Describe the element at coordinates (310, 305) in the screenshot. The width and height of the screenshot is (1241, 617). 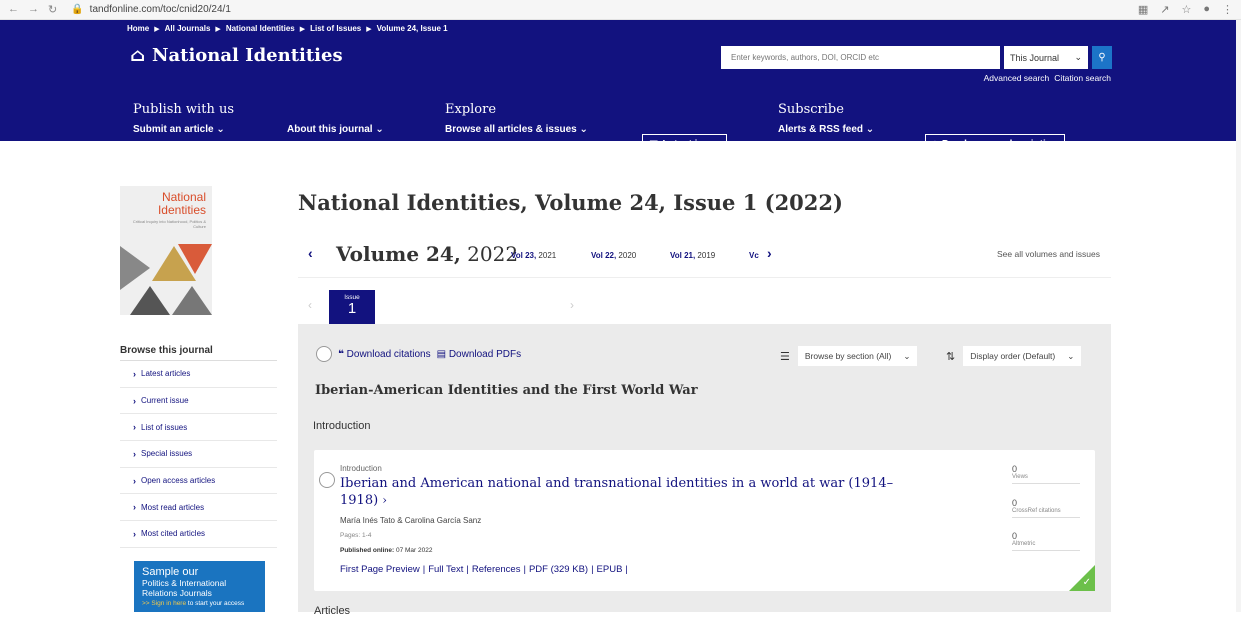
I see `issue-prev-icon: ‹` at that location.